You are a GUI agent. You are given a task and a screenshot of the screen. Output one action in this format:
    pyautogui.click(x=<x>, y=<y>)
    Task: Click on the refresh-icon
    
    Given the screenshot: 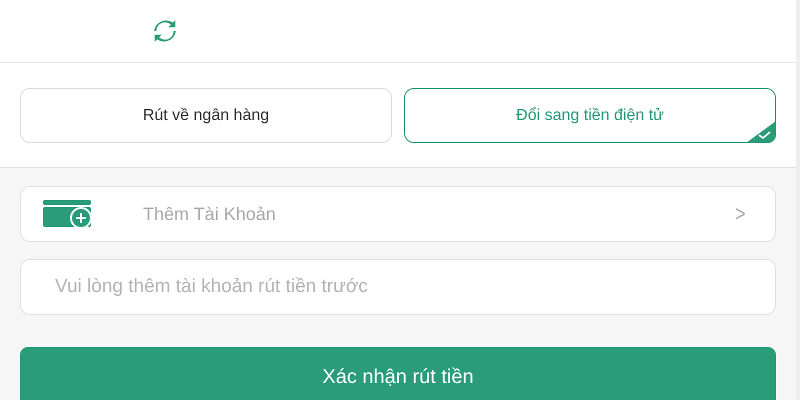 What is the action you would take?
    pyautogui.click(x=165, y=31)
    